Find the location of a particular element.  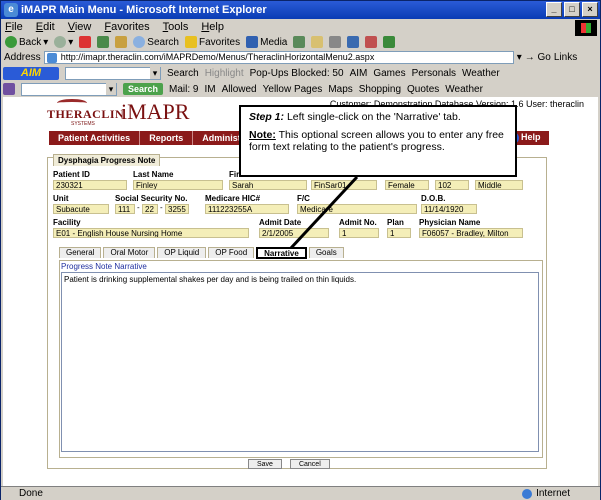

tab-op-liquid: OP Liquid is located at coordinates (182, 252).